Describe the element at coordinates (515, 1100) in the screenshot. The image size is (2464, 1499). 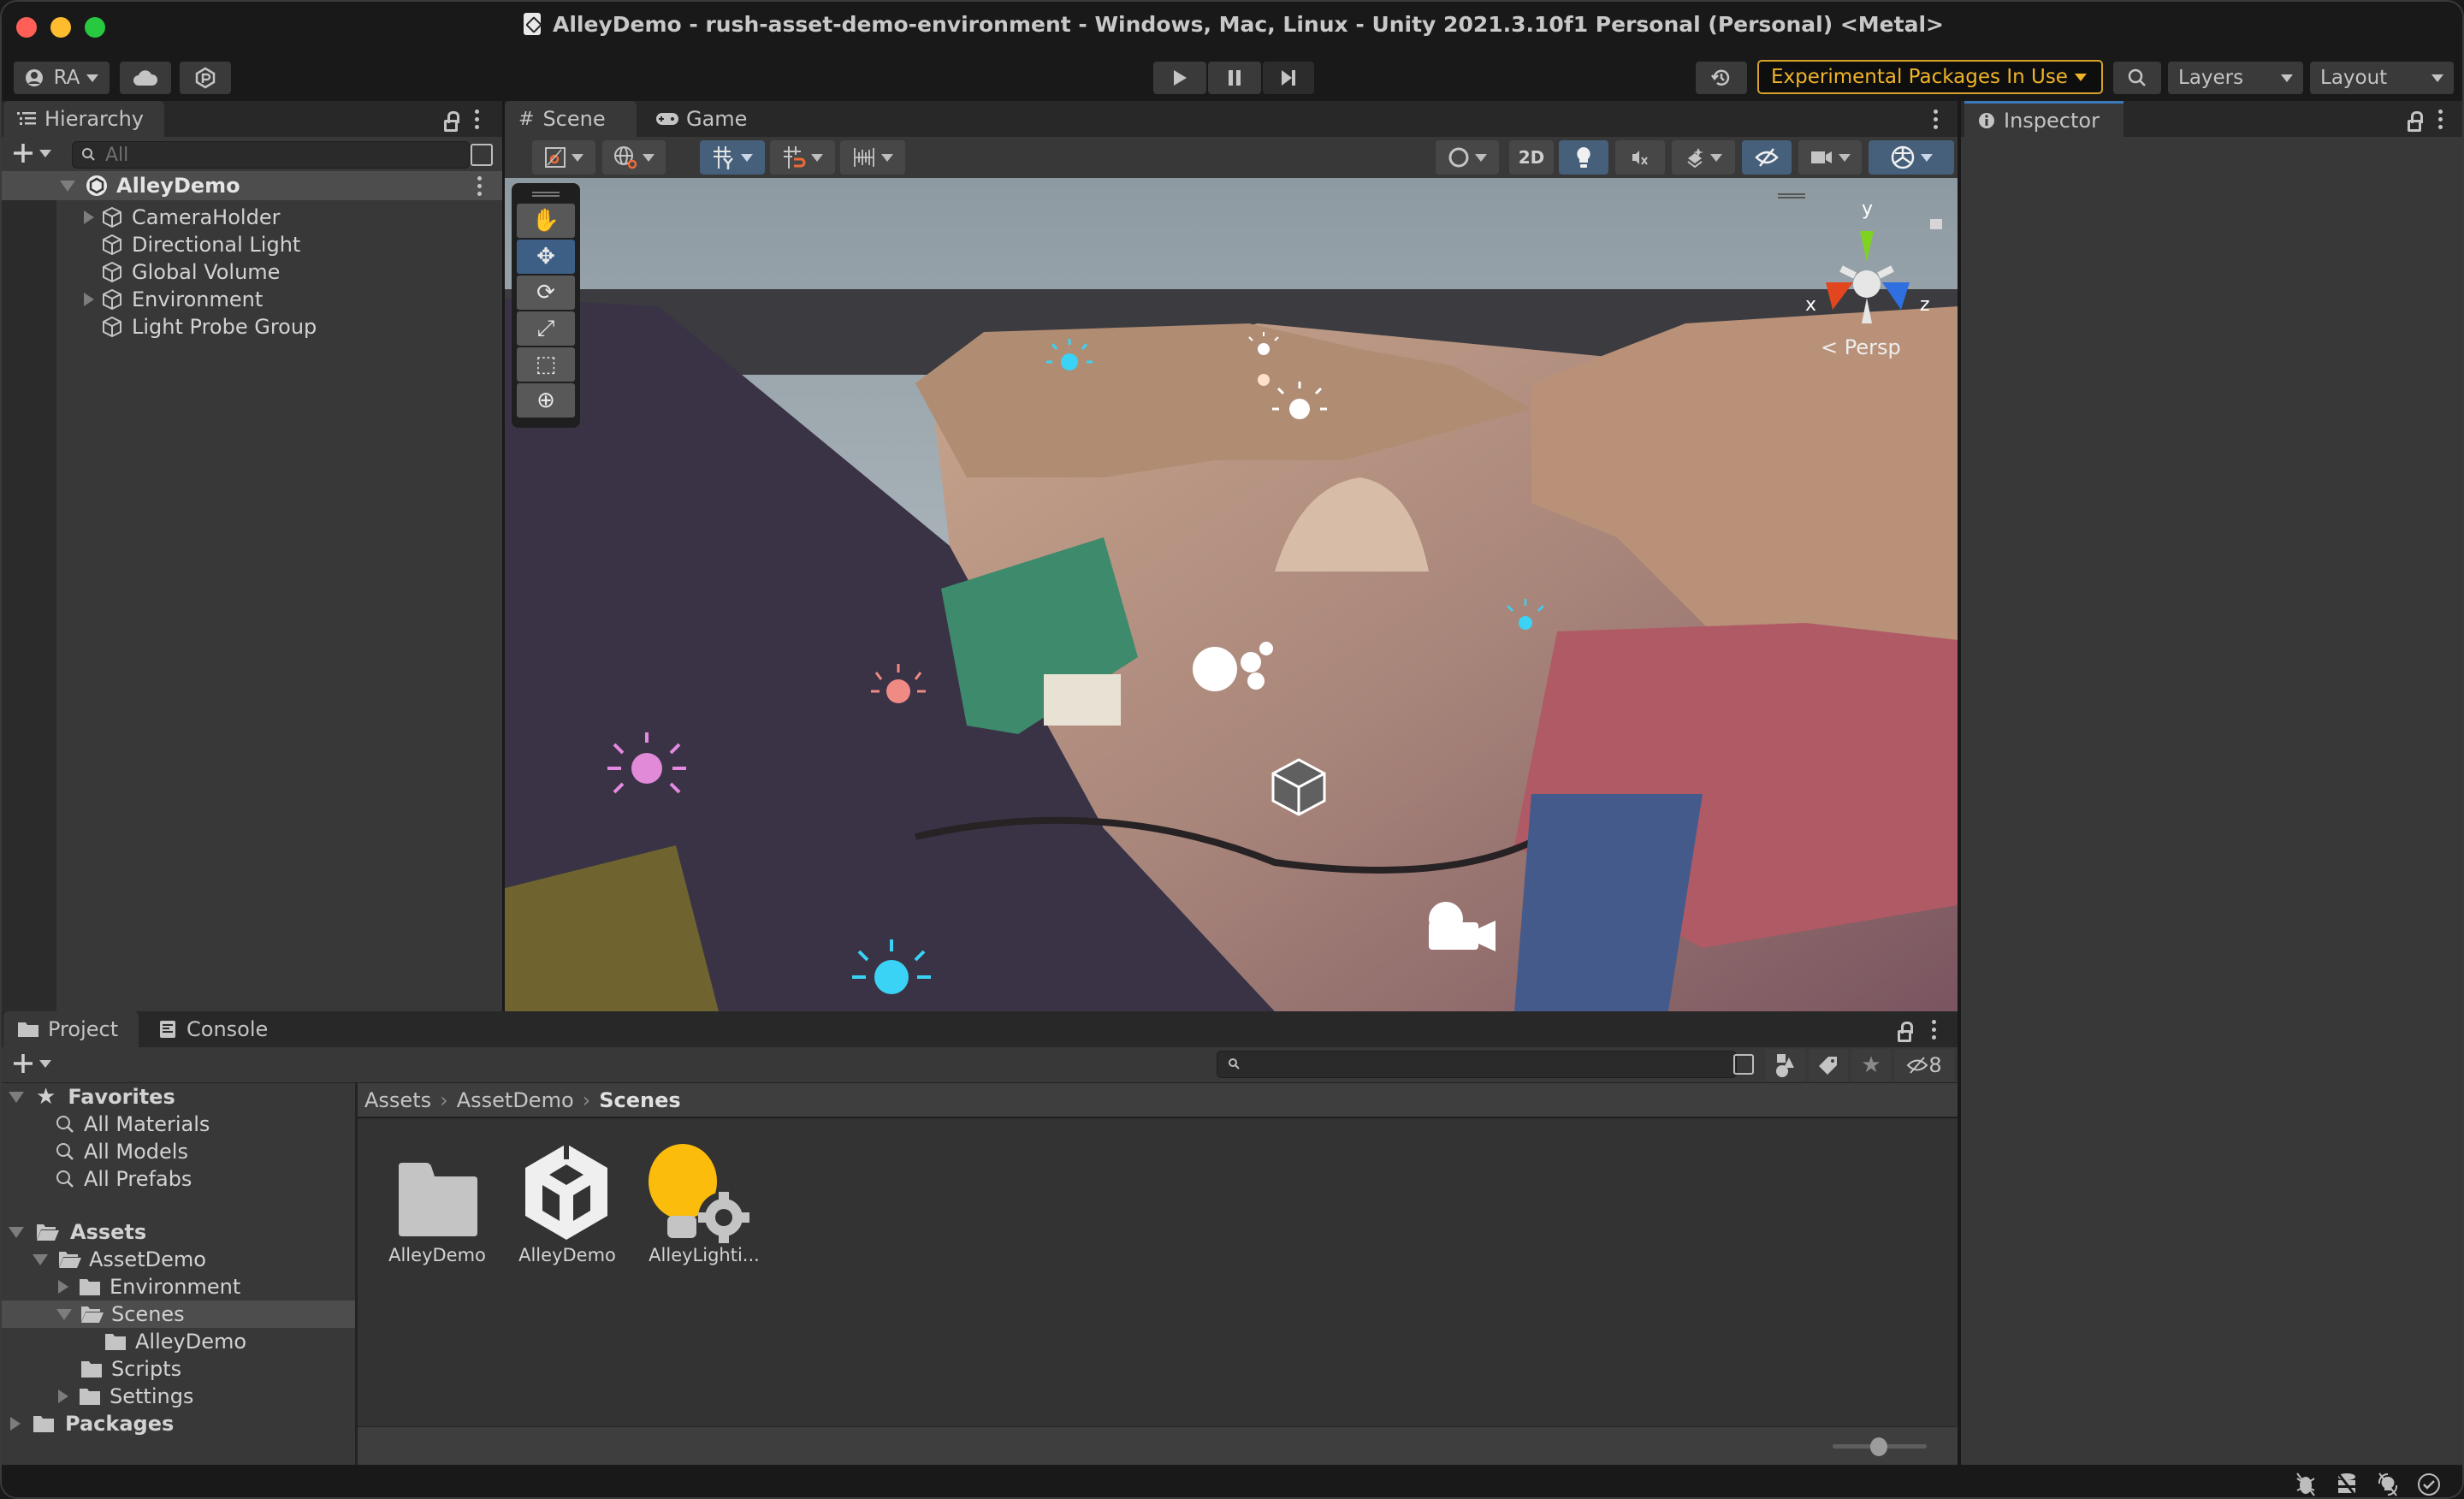
I see `breadcrumb-item: AssetDemo` at that location.